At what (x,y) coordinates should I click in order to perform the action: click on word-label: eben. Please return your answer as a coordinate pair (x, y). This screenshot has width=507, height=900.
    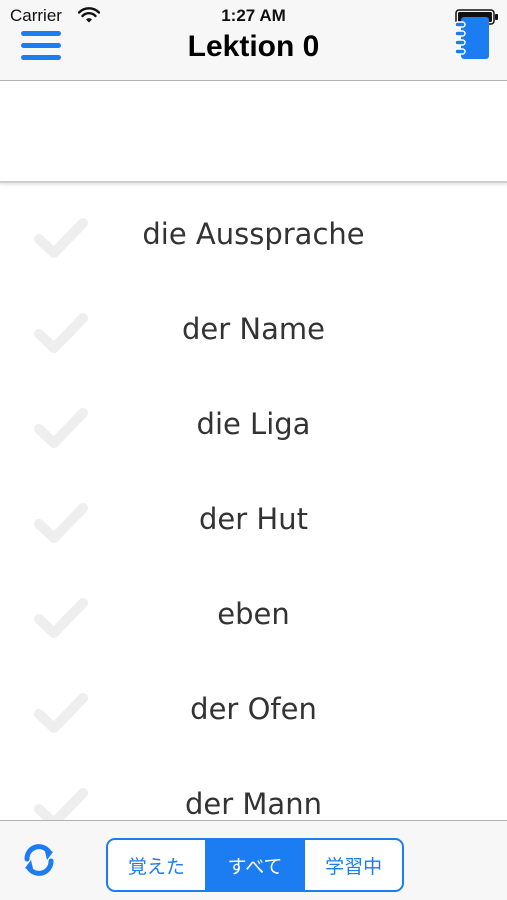
    Looking at the image, I should click on (253, 614).